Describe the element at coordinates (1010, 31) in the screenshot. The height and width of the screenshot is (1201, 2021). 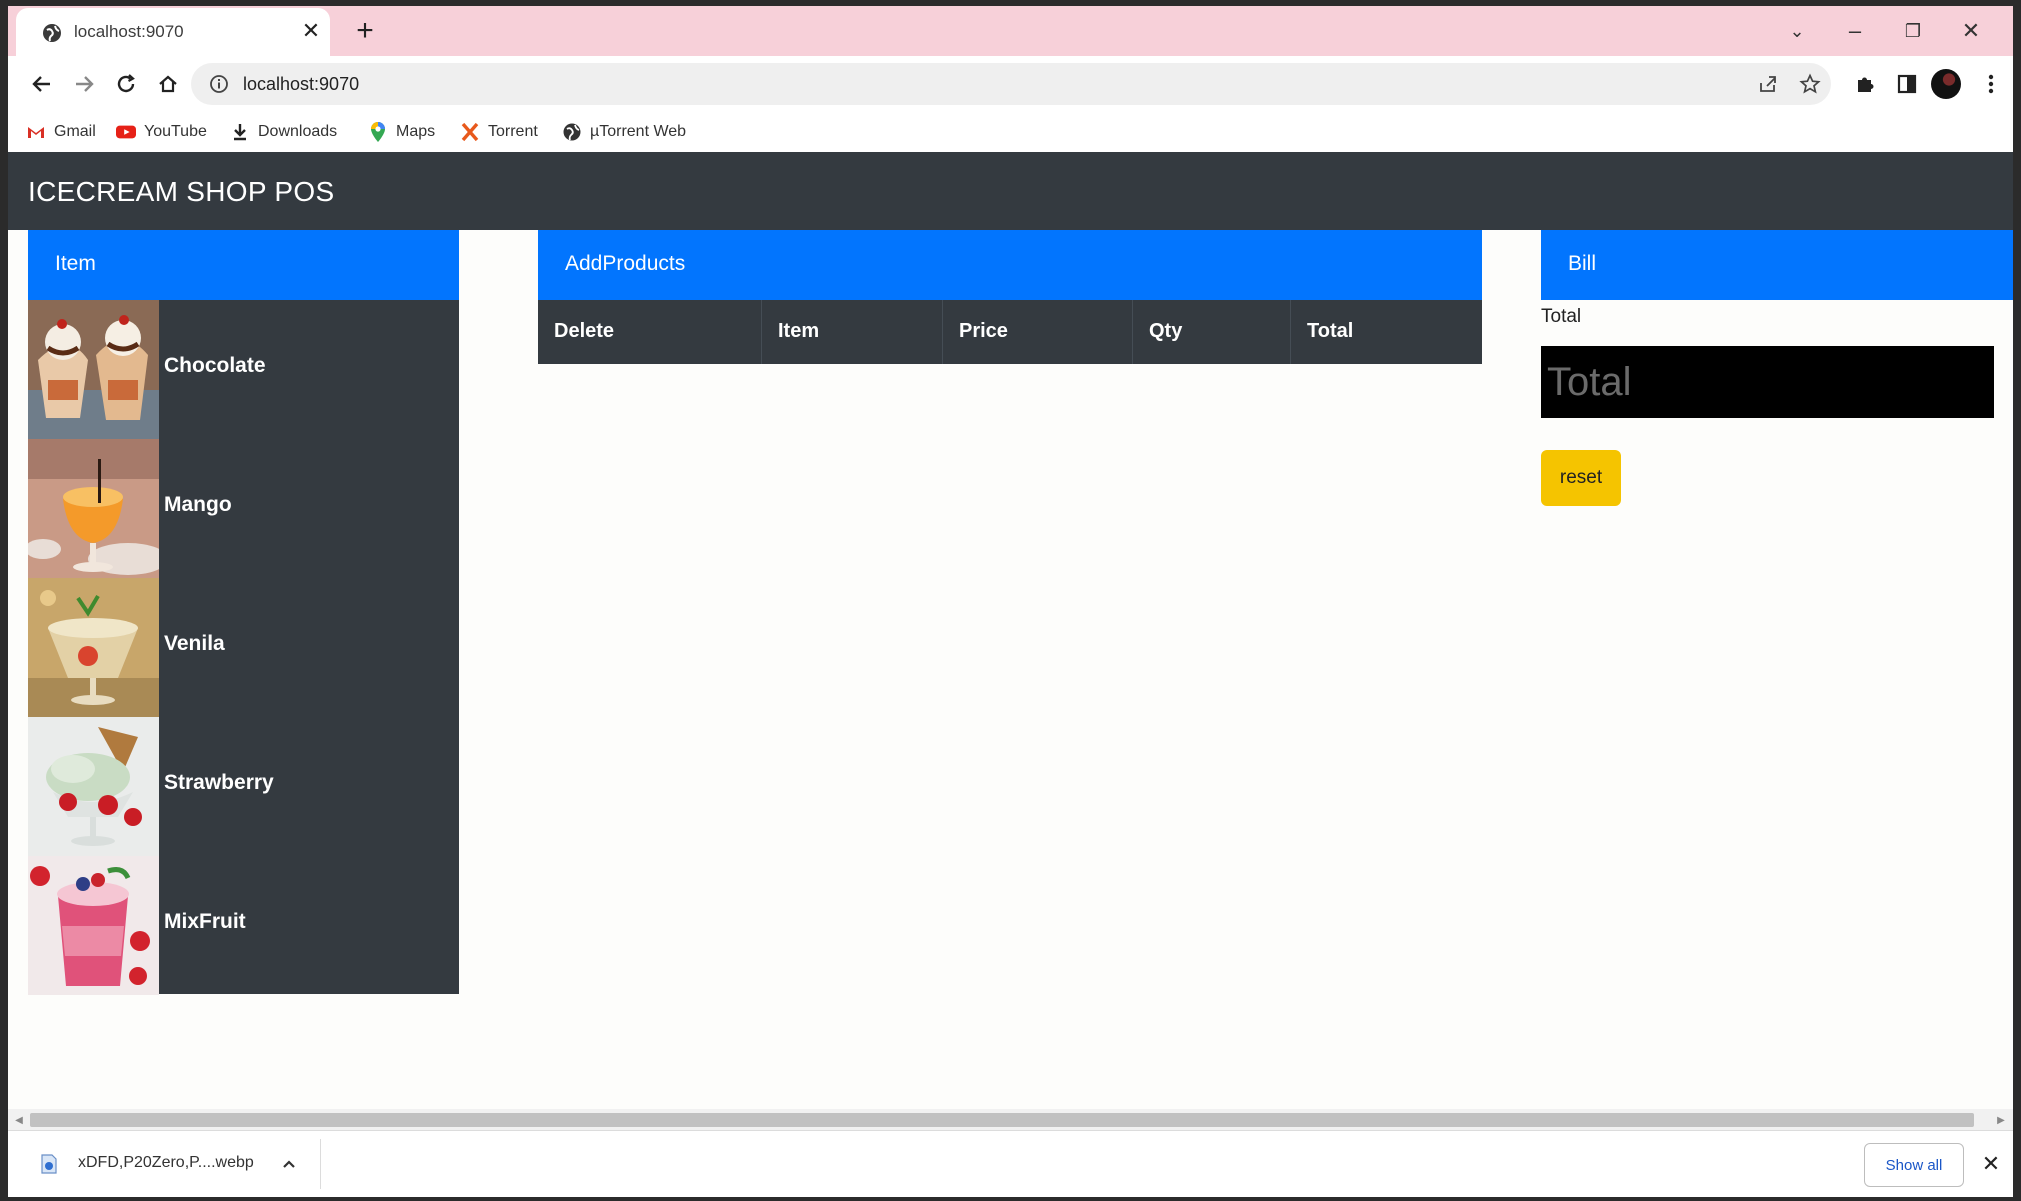
I see `tab-strip: localhost:9070 ✕ + ⌄ – ❐ ✕` at that location.